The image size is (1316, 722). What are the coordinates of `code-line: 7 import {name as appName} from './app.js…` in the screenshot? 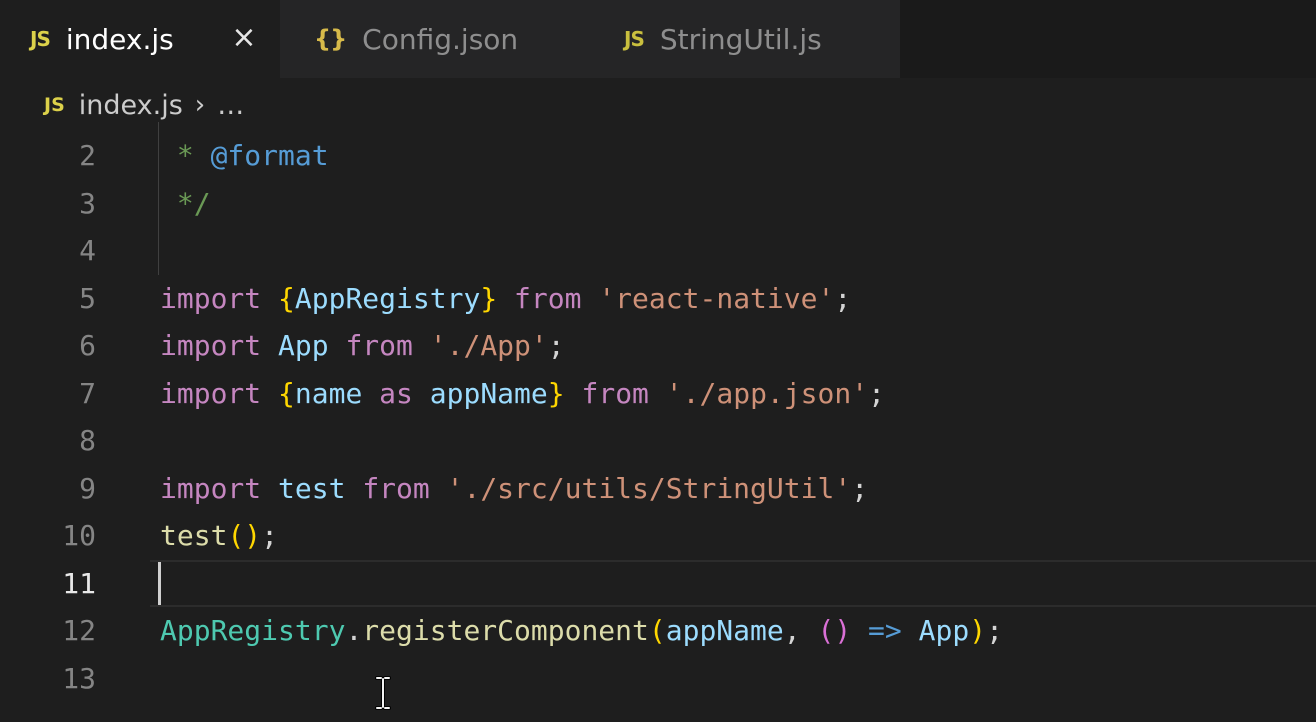 It's located at (658, 393).